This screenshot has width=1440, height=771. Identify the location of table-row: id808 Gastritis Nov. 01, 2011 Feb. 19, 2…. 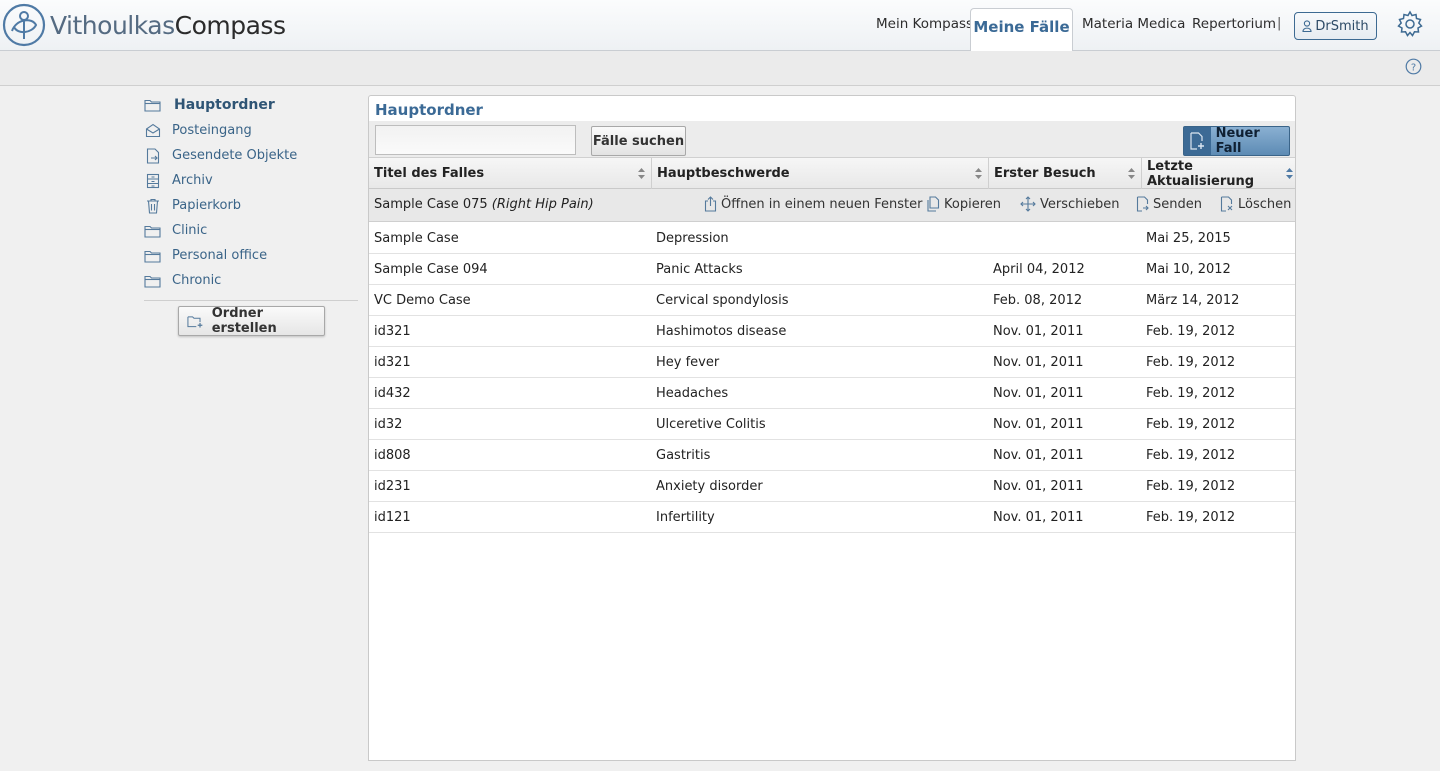
(832, 455).